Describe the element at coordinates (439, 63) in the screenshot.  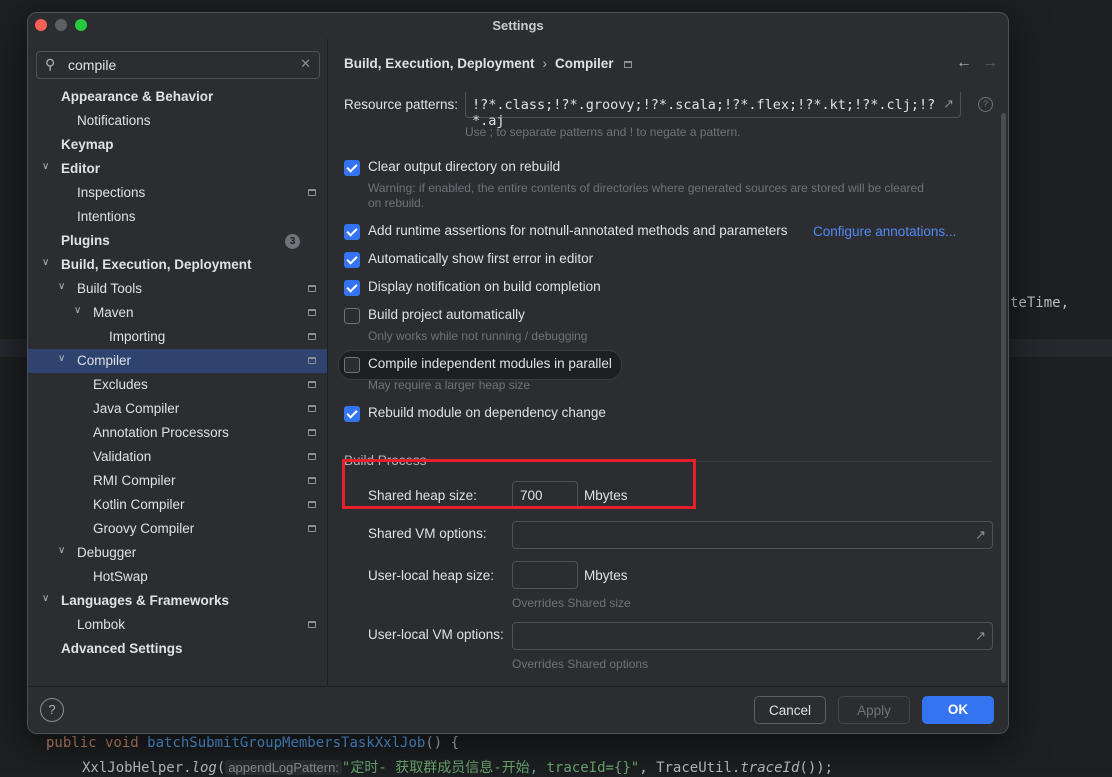
I see `breadcrumb-parent: Build, Execution, Deployment` at that location.